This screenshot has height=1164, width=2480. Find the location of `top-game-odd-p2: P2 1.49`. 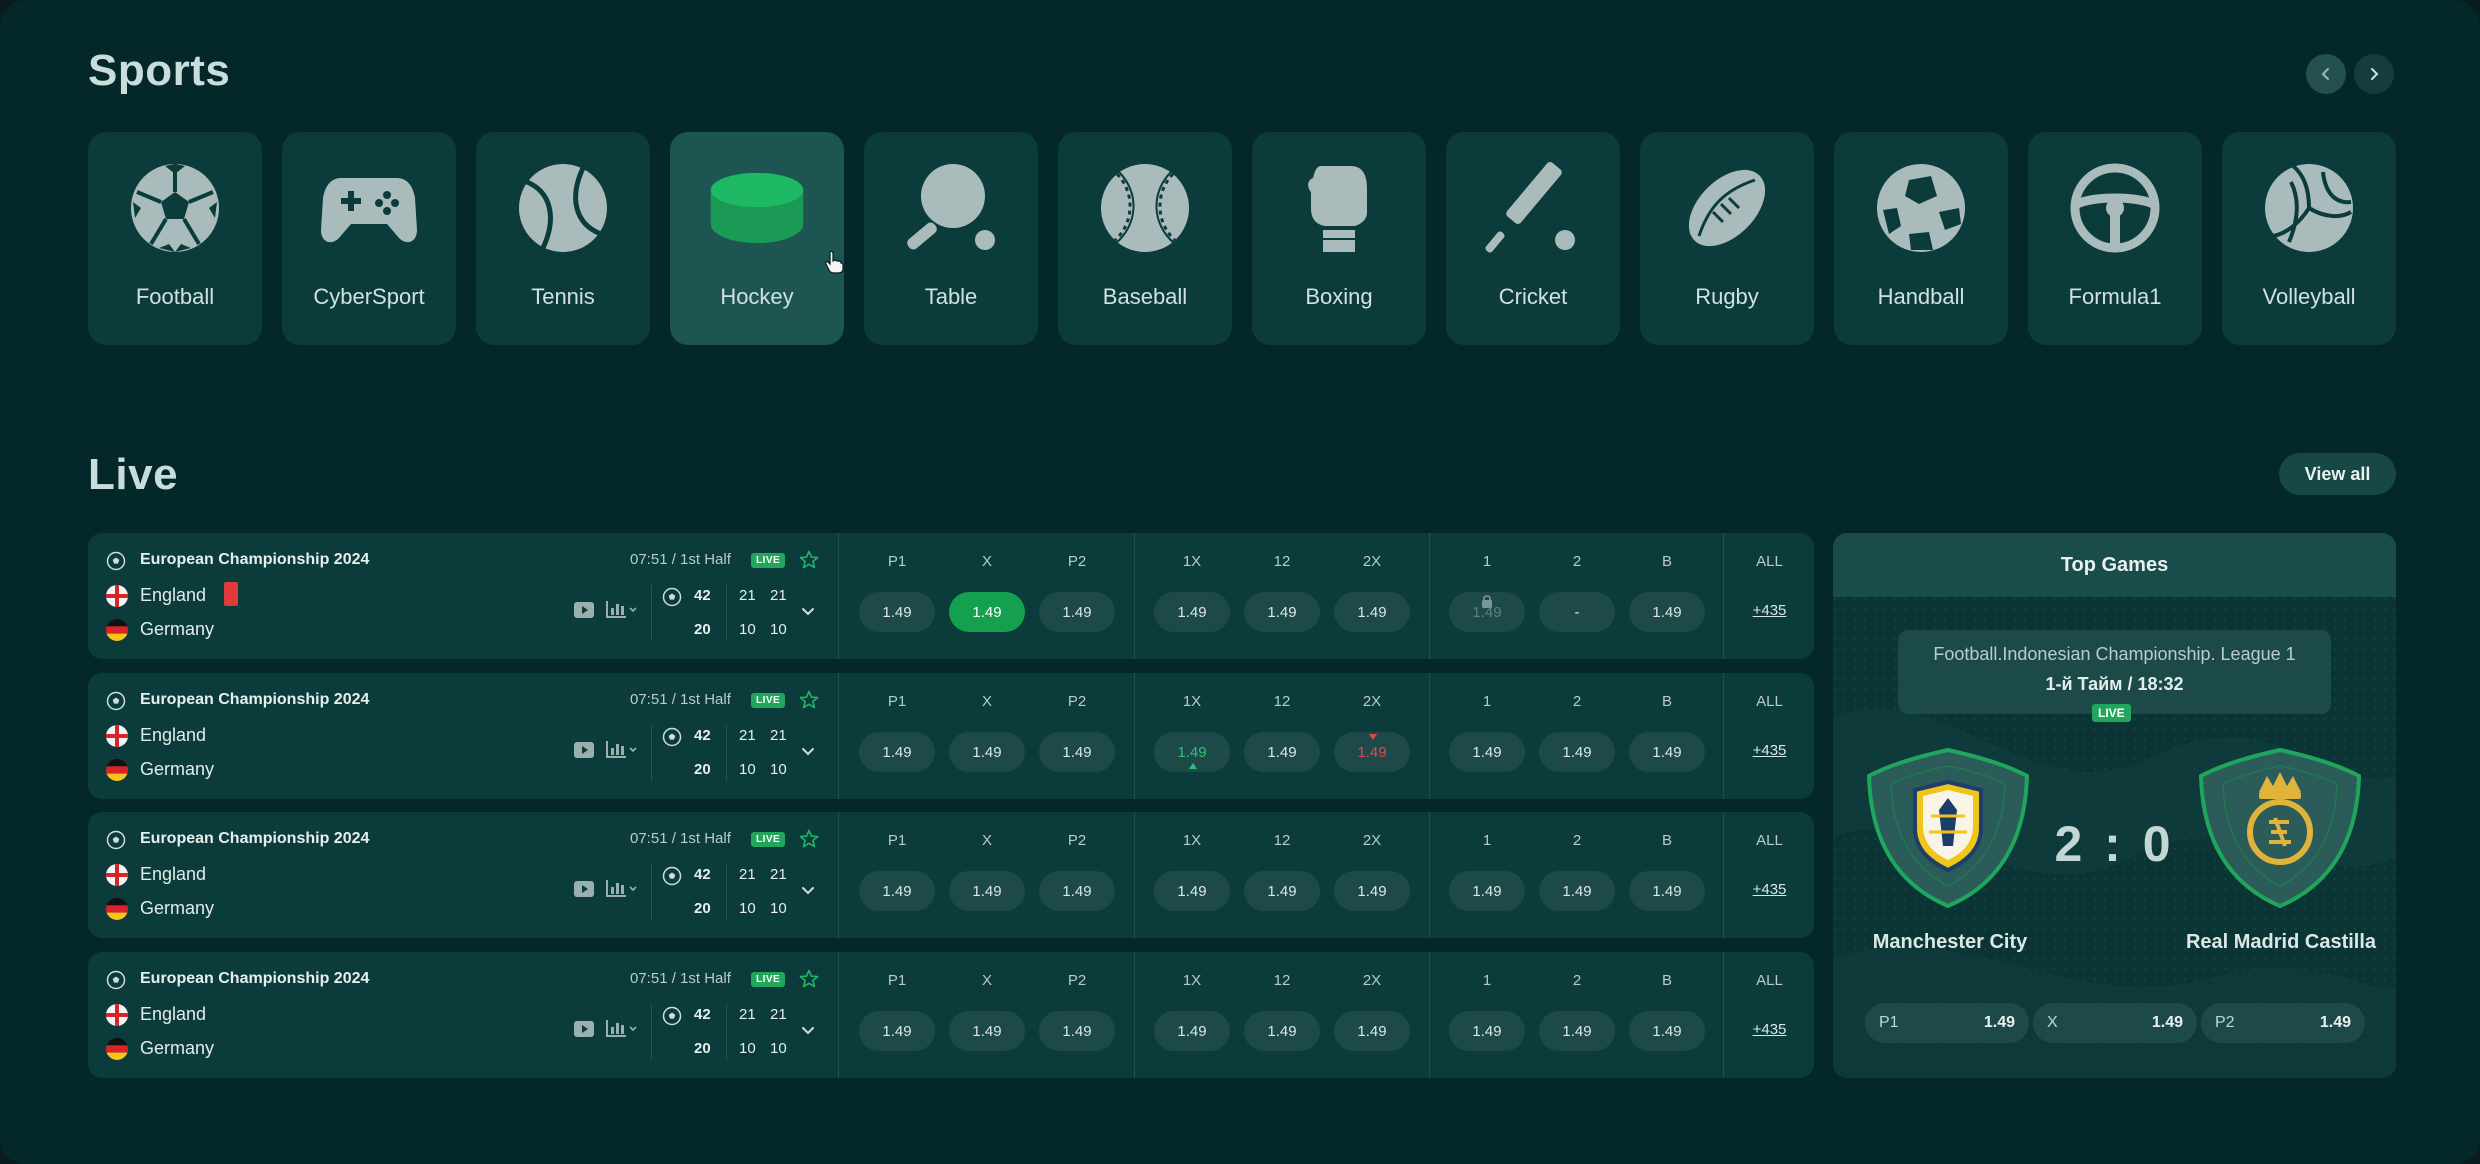

top-game-odd-p2: P2 1.49 is located at coordinates (2283, 1023).